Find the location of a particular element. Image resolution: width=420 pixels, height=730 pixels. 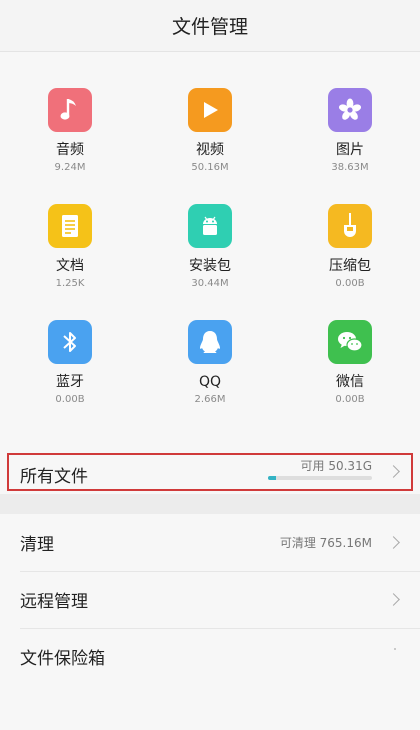

category-qq: QQ 2.66M is located at coordinates (210, 378).